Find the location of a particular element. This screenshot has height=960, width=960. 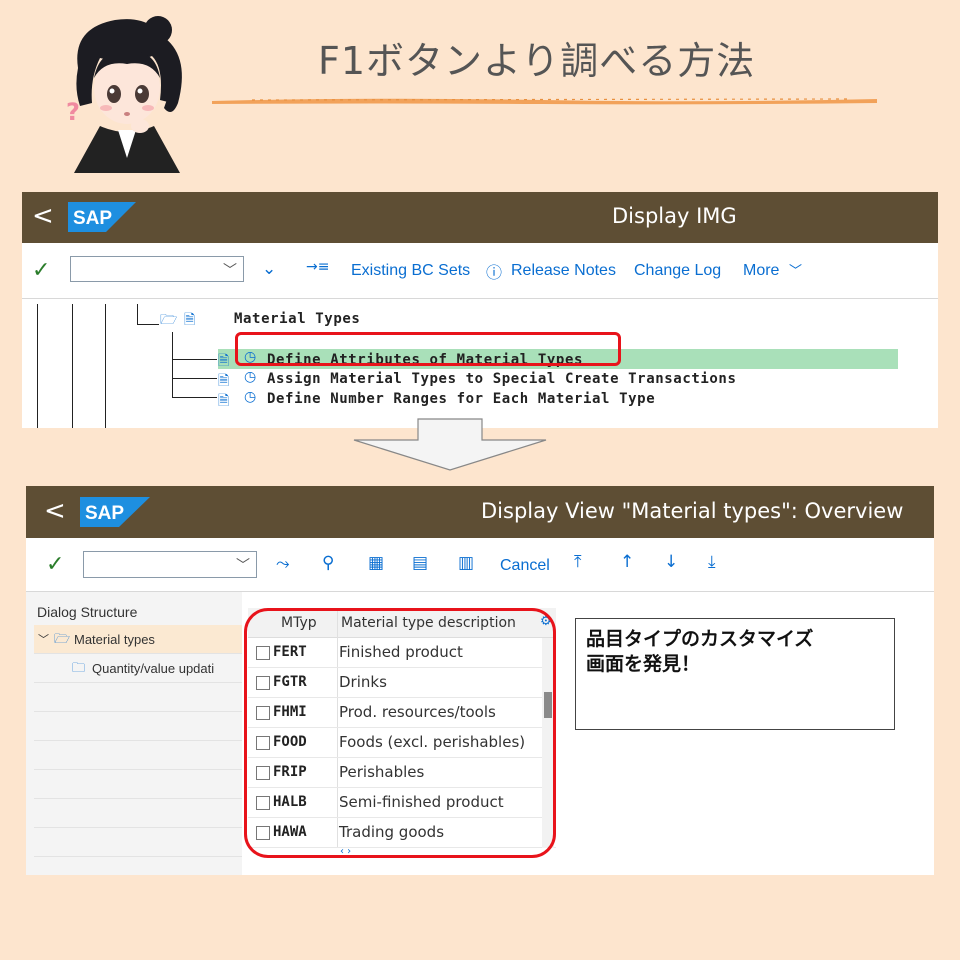

note-line-2: 画面を発見！ is located at coordinates (643, 663).